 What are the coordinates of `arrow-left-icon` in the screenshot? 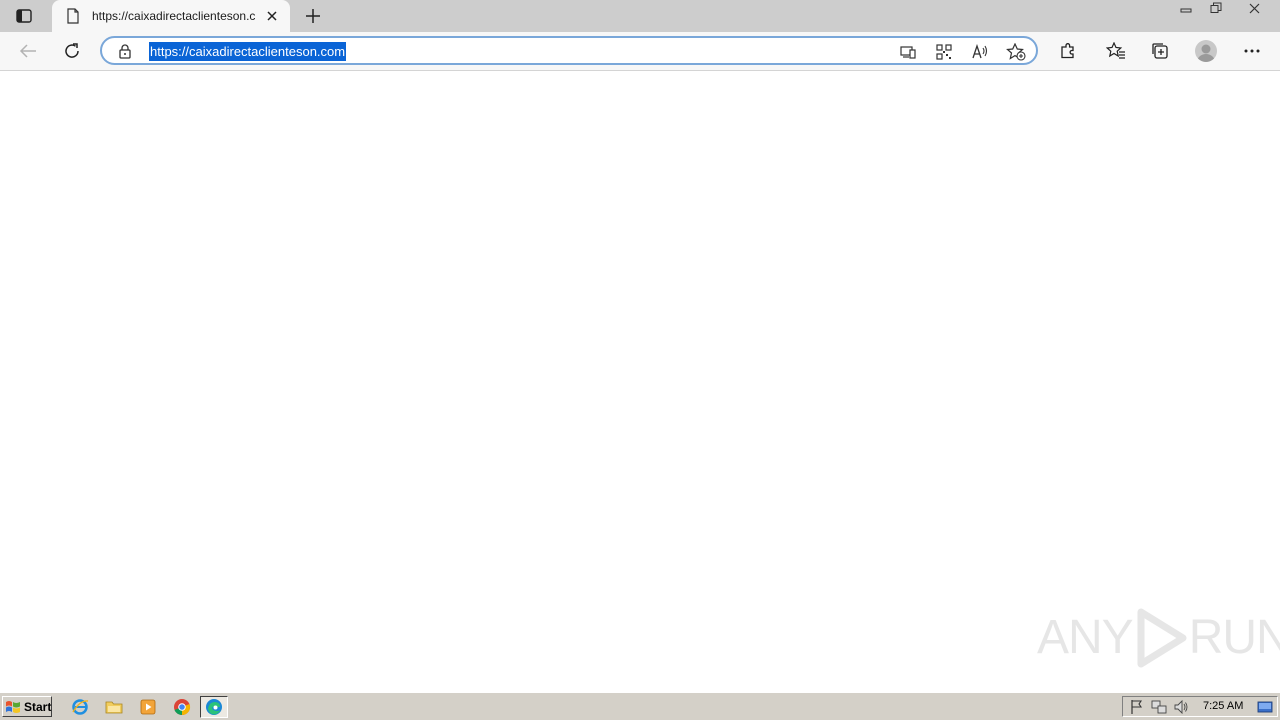 It's located at (27, 51).